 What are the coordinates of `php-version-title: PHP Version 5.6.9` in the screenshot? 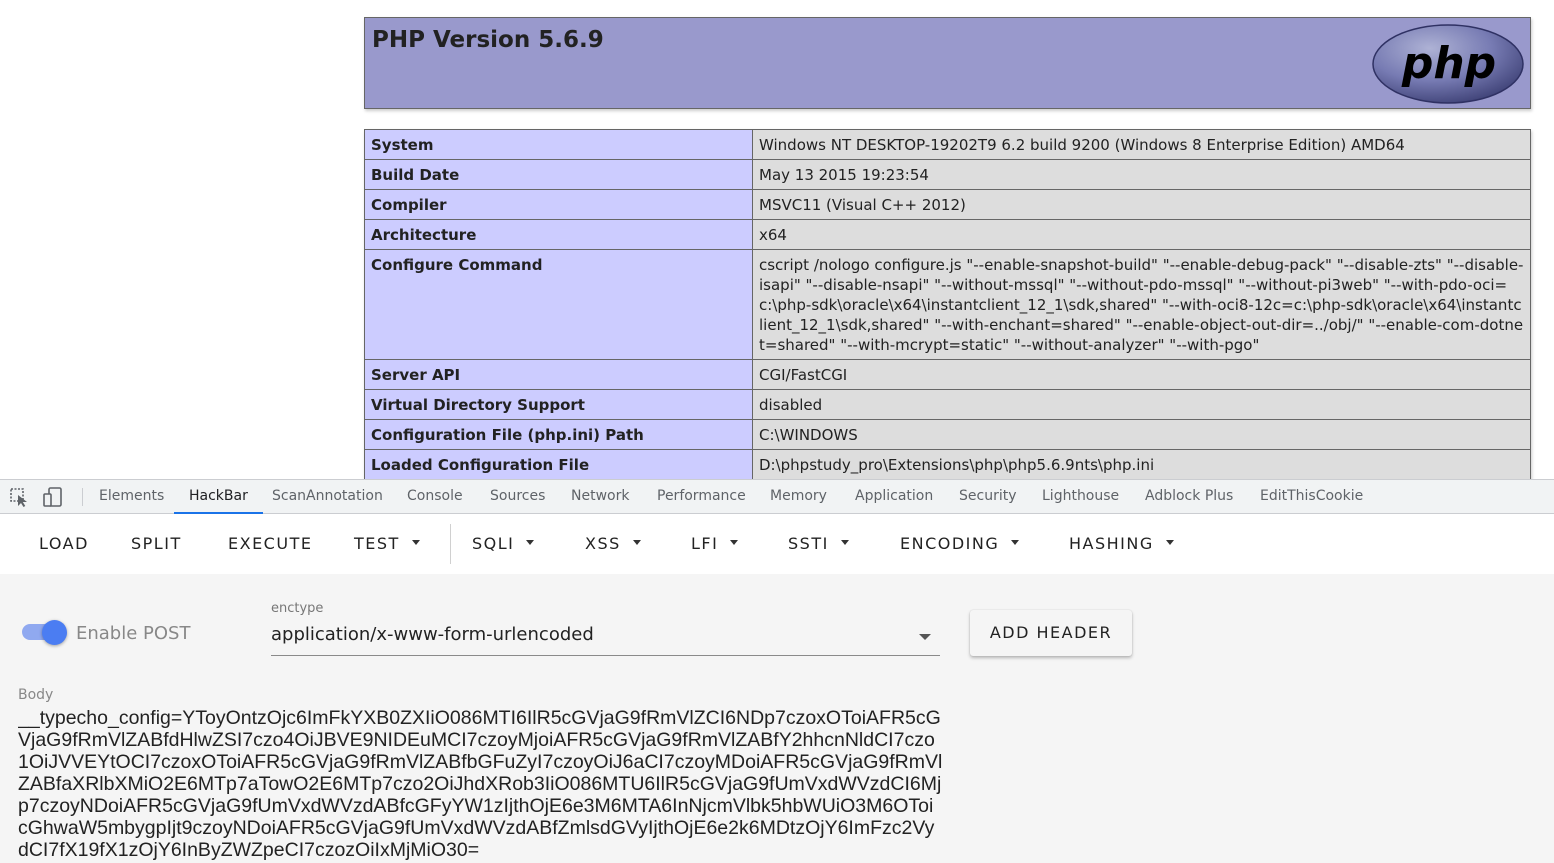 It's located at (488, 40).